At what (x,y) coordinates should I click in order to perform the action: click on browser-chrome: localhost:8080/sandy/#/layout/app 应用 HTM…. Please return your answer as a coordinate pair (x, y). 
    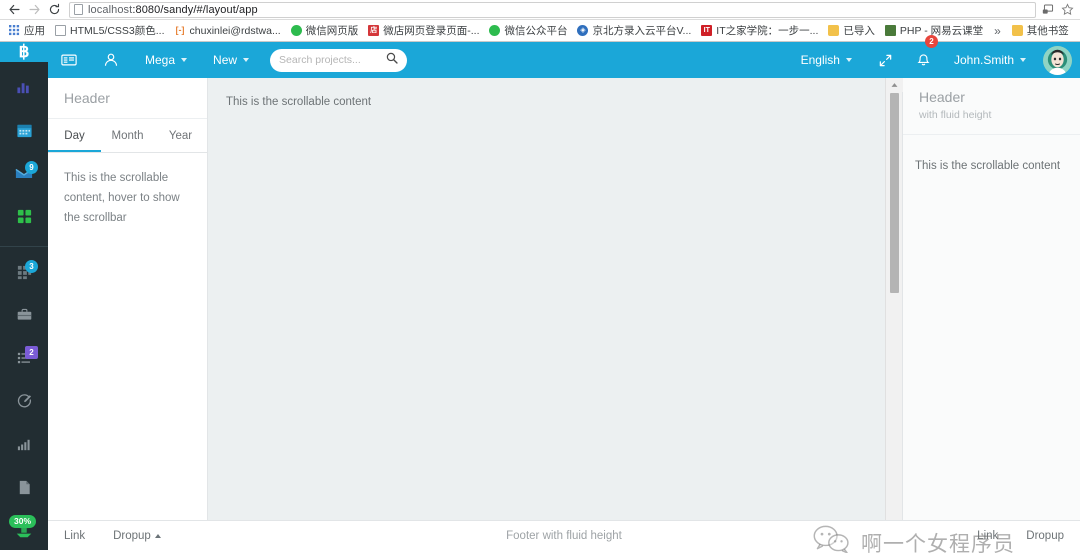
    Looking at the image, I should click on (540, 21).